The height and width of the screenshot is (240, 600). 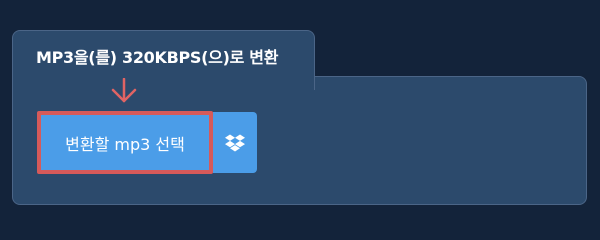 I want to click on tab-panel-seam, so click(x=163, y=76).